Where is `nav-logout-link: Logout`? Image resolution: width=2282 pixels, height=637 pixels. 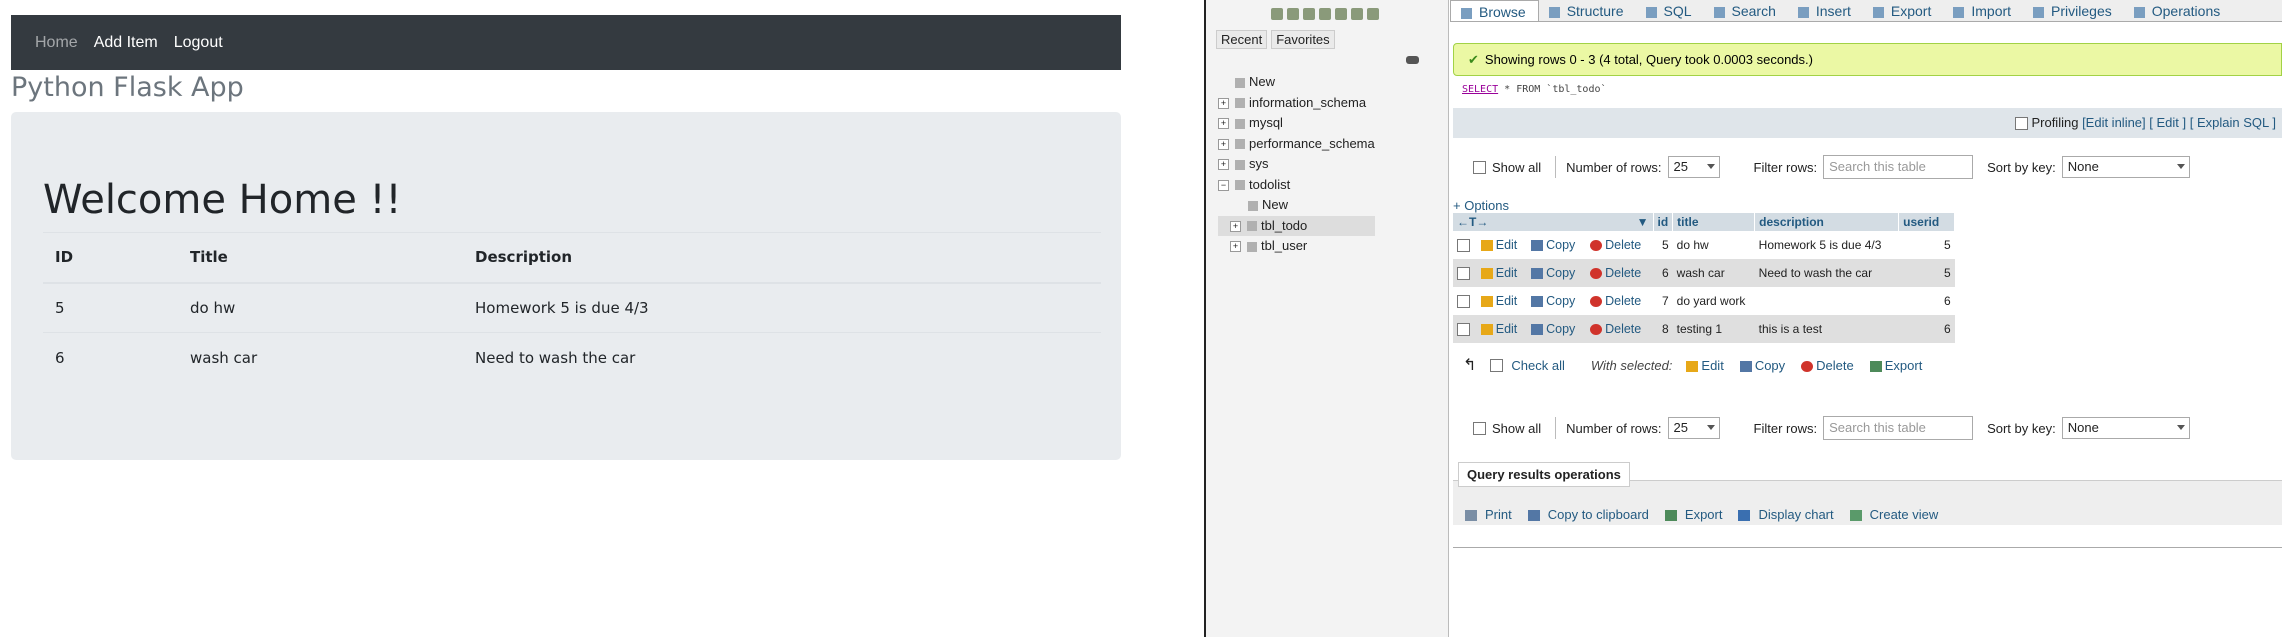 nav-logout-link: Logout is located at coordinates (198, 43).